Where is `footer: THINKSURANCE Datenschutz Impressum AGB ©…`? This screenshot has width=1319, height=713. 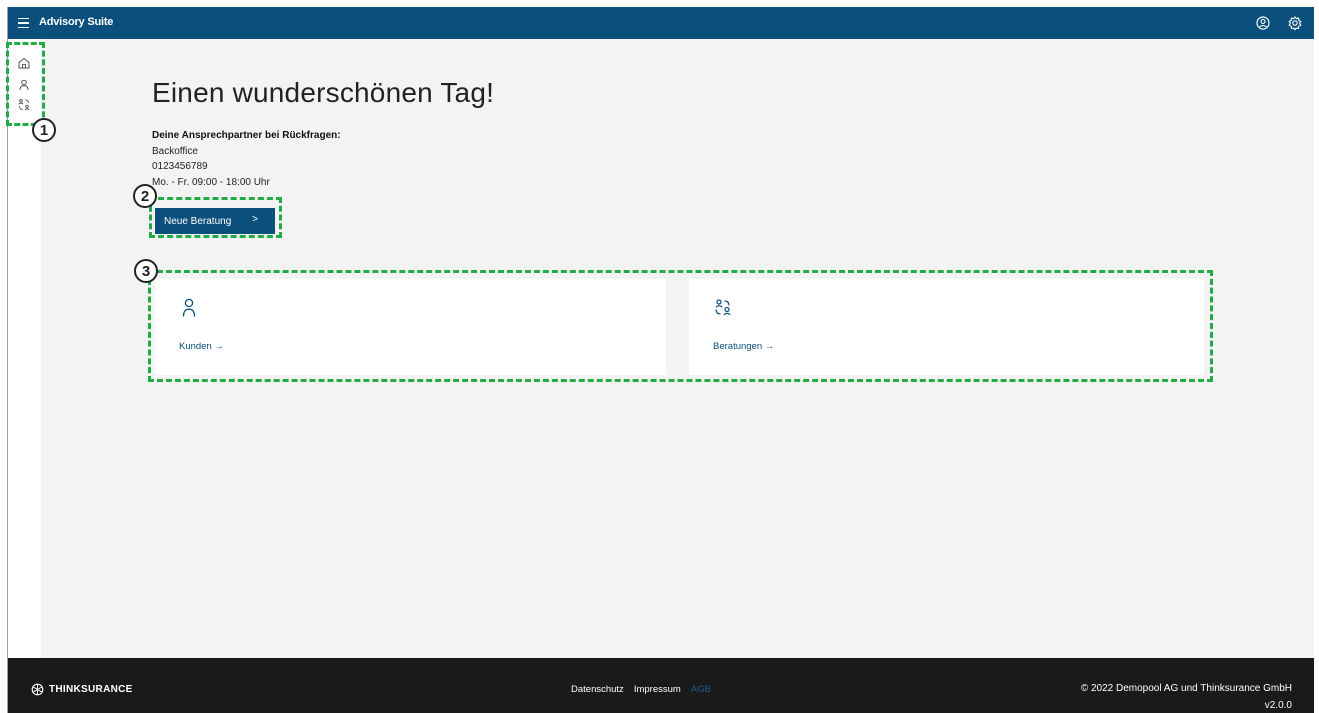 footer: THINKSURANCE Datenschutz Impressum AGB ©… is located at coordinates (661, 685).